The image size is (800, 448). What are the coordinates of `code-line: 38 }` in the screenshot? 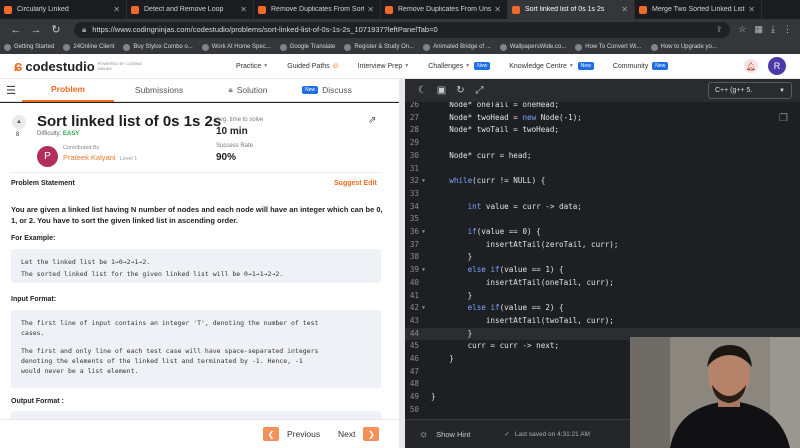 It's located at (602, 257).